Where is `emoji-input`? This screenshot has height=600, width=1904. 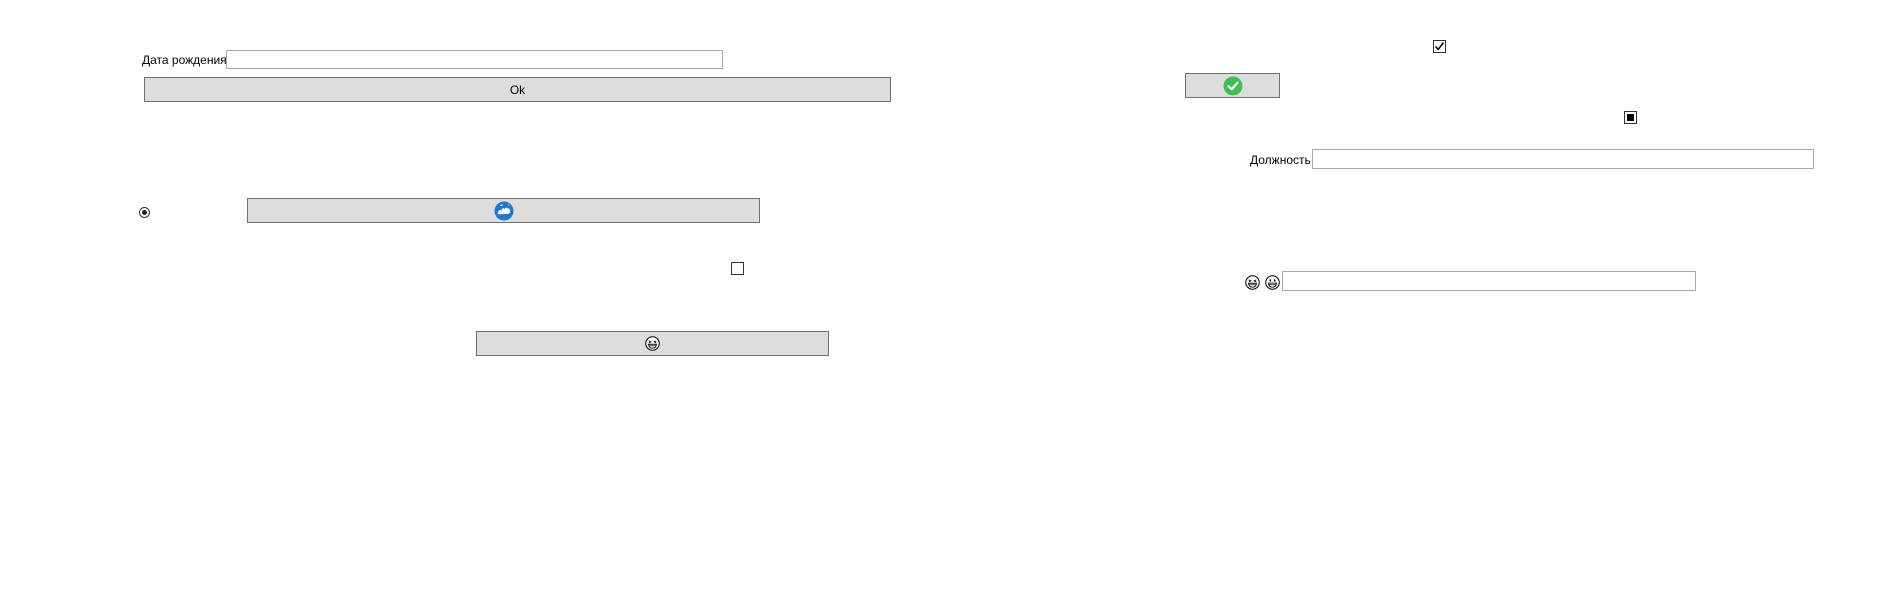 emoji-input is located at coordinates (1489, 281).